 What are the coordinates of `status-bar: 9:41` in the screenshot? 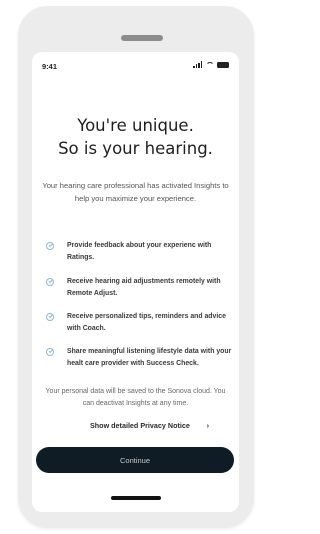 It's located at (135, 67).